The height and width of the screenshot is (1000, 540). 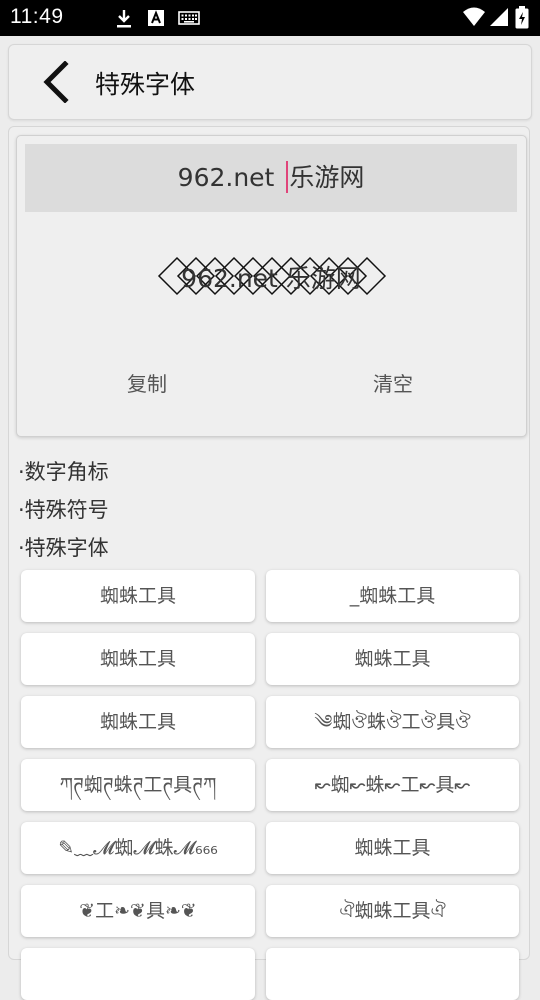 I want to click on font-style-sample: ༄蜘ঔ蛛ঔ工ঔ具ঔ, so click(x=392, y=722).